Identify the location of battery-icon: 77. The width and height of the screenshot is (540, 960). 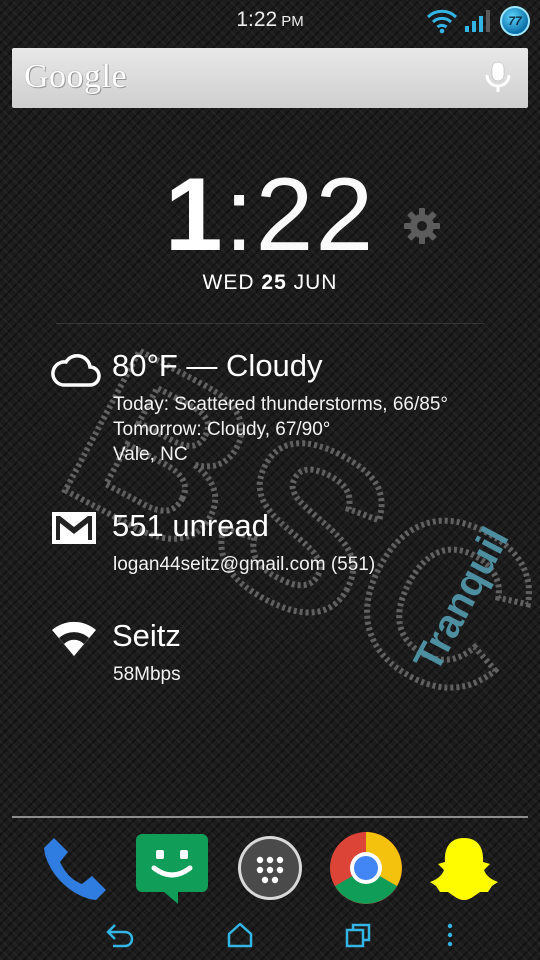
(515, 21).